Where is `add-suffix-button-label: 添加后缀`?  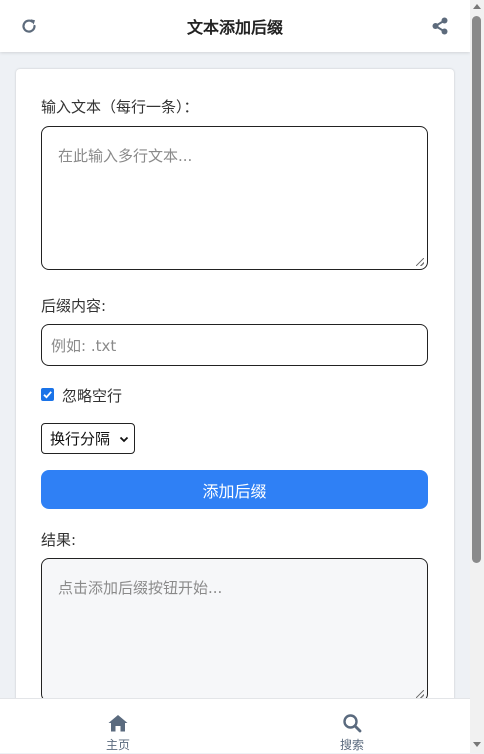
add-suffix-button-label: 添加后缀 is located at coordinates (234, 491).